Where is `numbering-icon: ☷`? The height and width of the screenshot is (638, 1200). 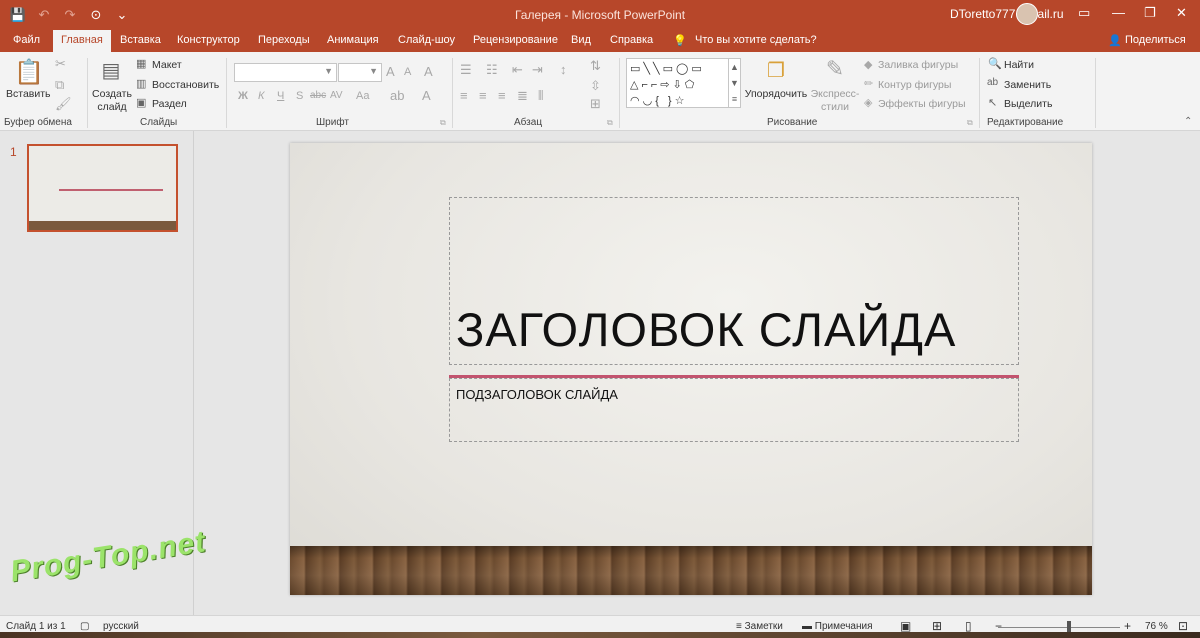 numbering-icon: ☷ is located at coordinates (492, 70).